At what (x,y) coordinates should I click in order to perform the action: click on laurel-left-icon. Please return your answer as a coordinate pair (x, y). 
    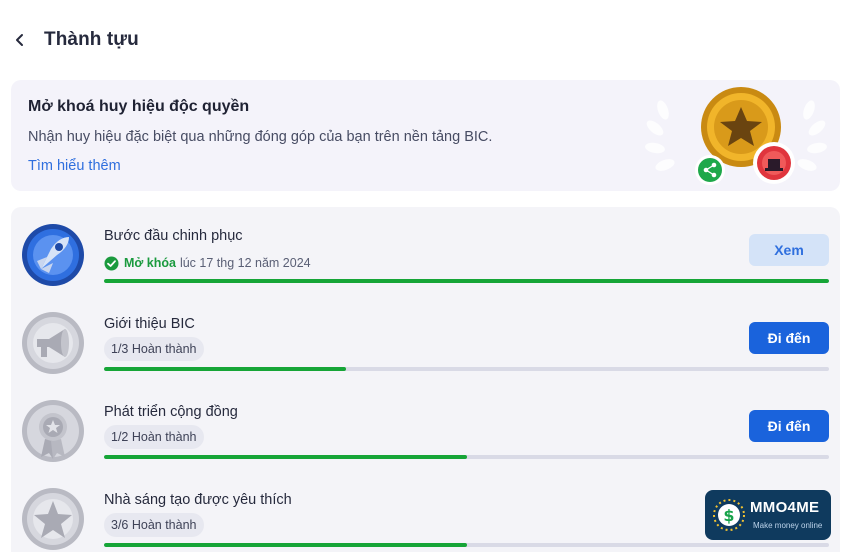
    Looking at the image, I should click on (660, 135).